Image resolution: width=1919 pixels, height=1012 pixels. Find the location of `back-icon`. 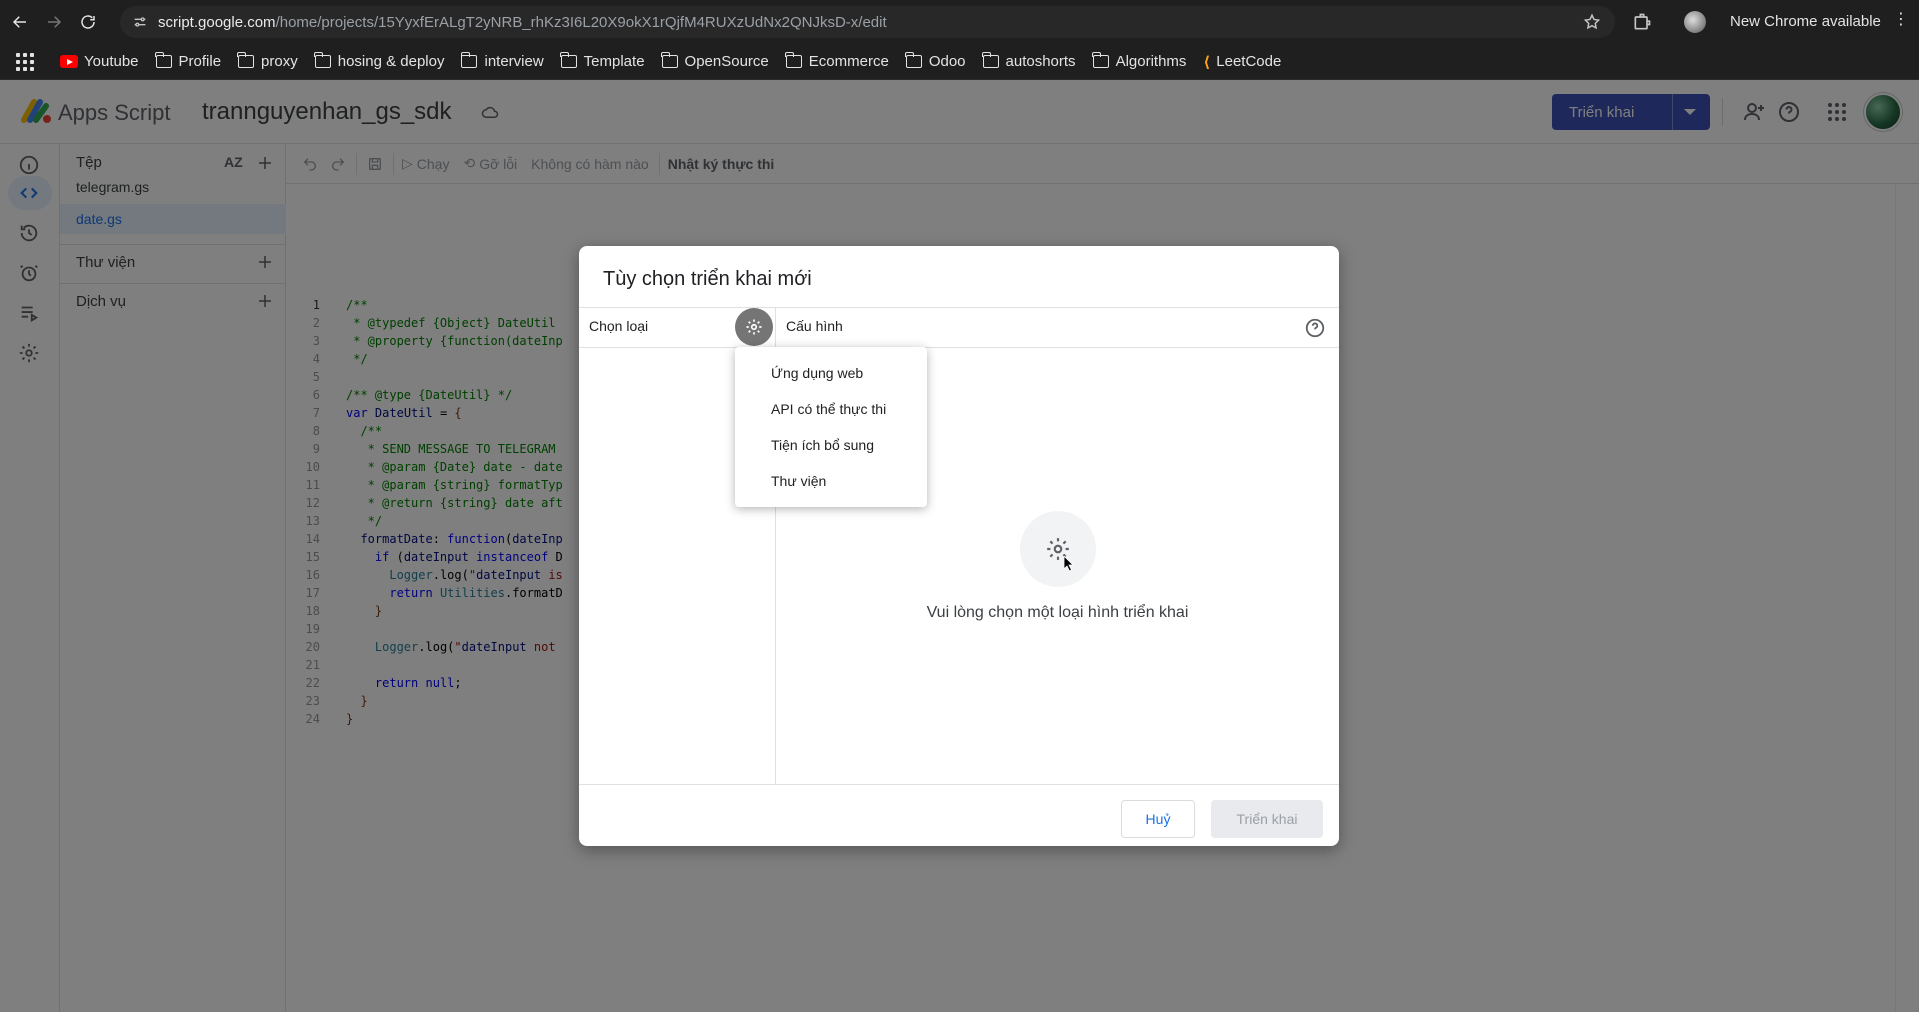

back-icon is located at coordinates (20, 22).